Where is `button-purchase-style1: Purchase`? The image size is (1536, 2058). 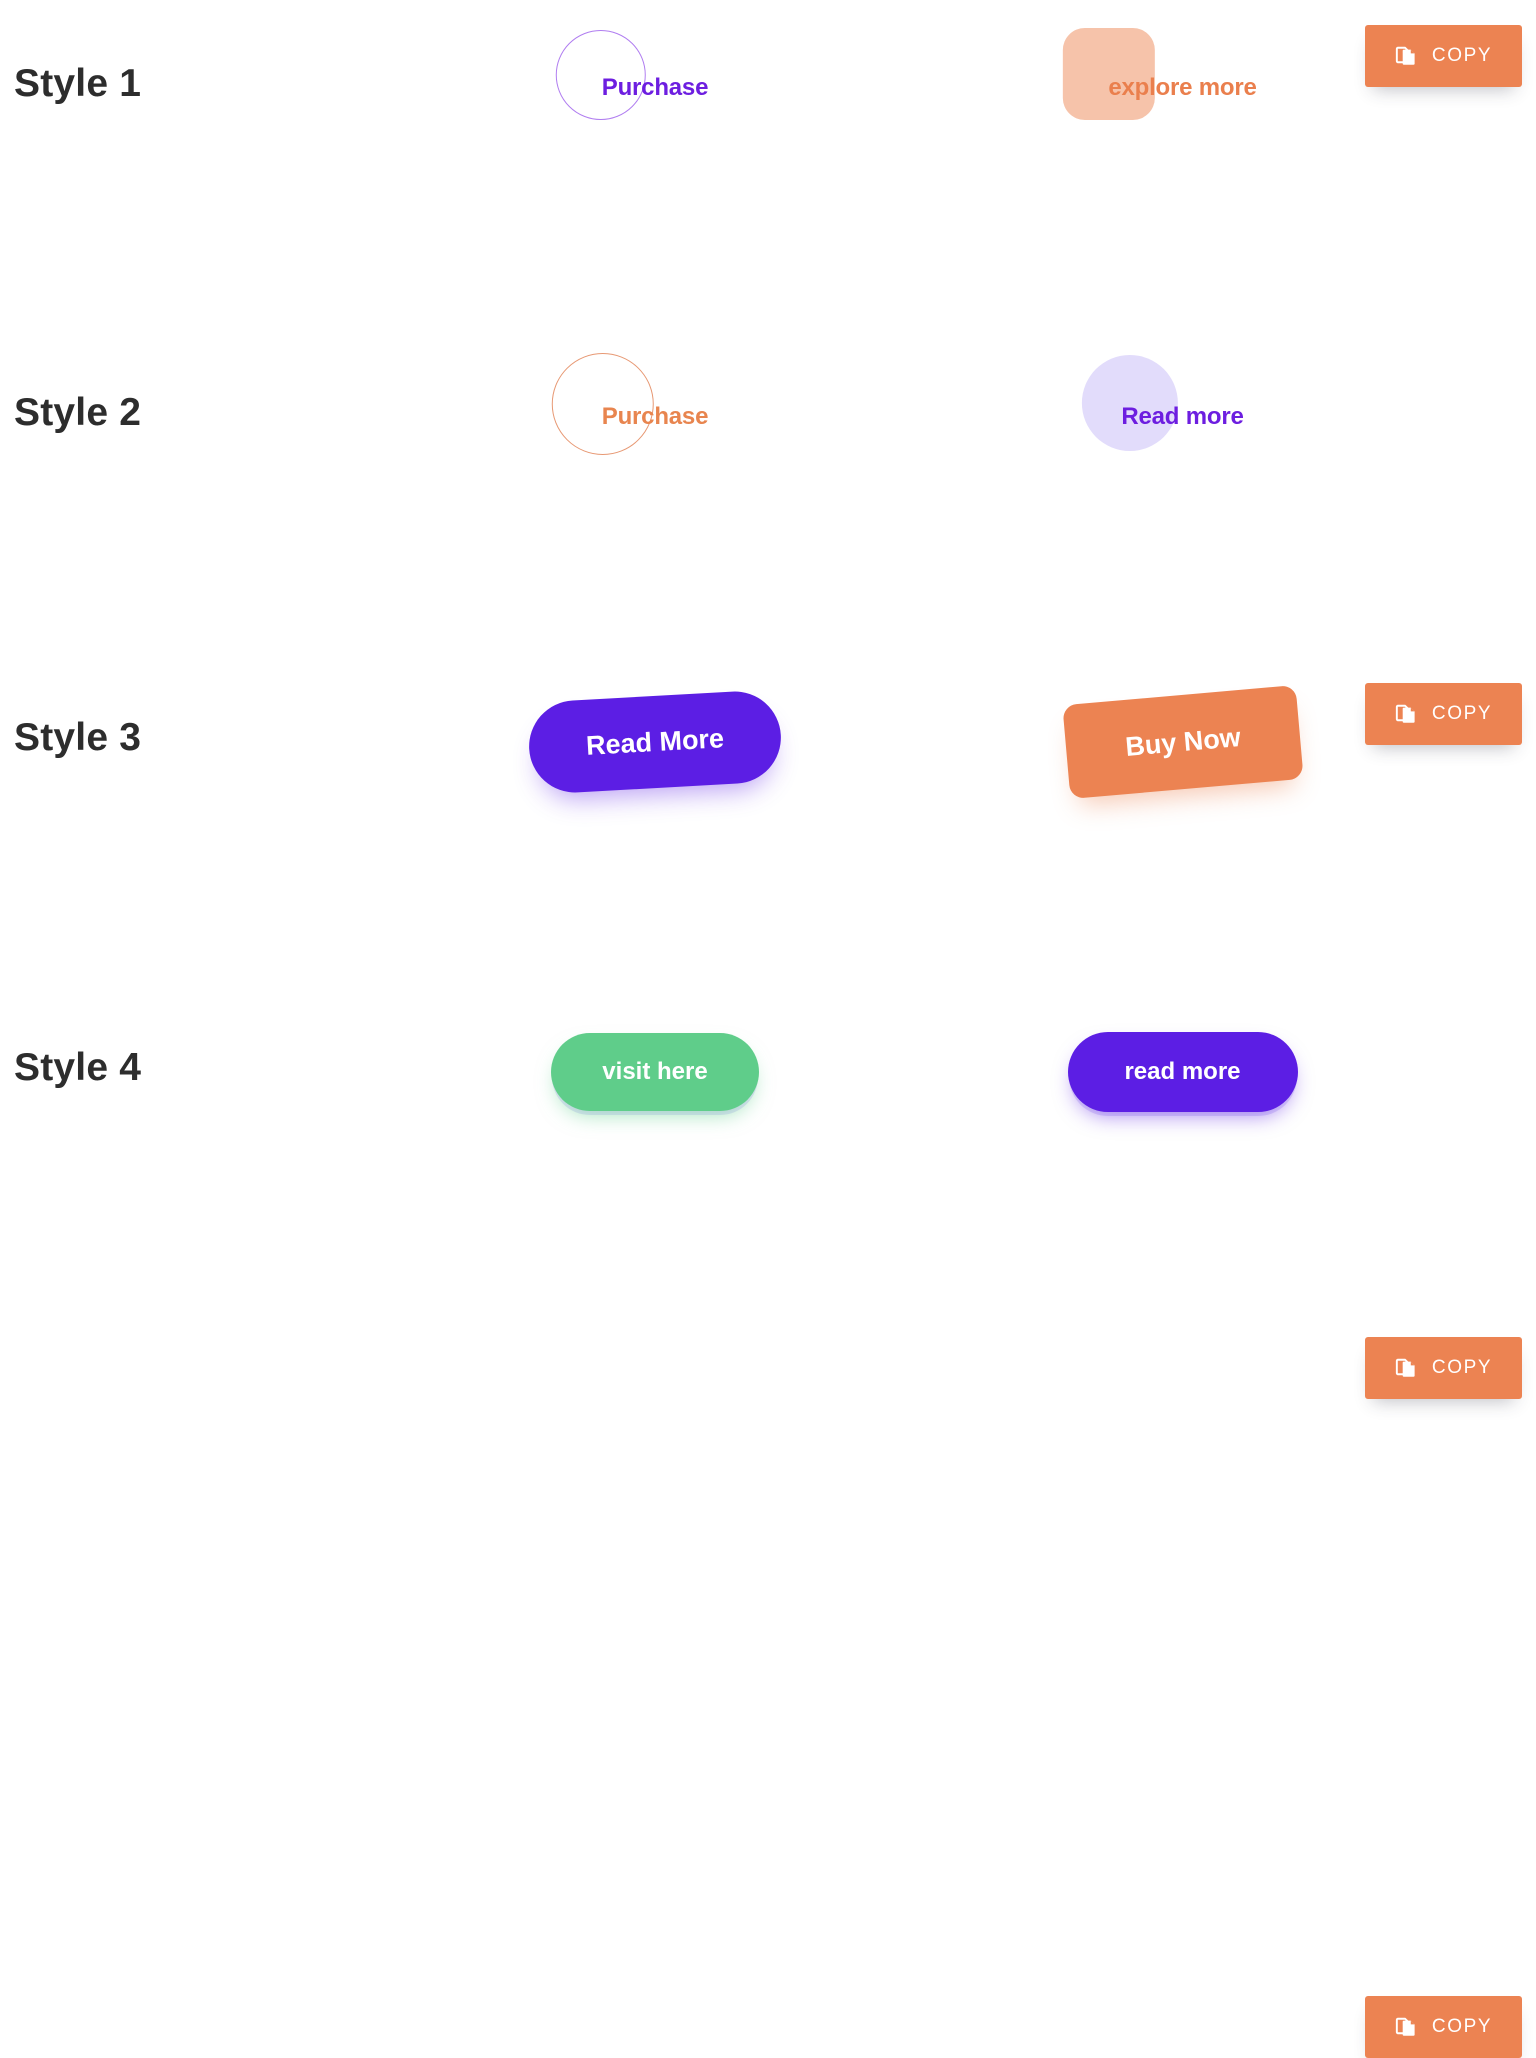 button-purchase-style1: Purchase is located at coordinates (632, 75).